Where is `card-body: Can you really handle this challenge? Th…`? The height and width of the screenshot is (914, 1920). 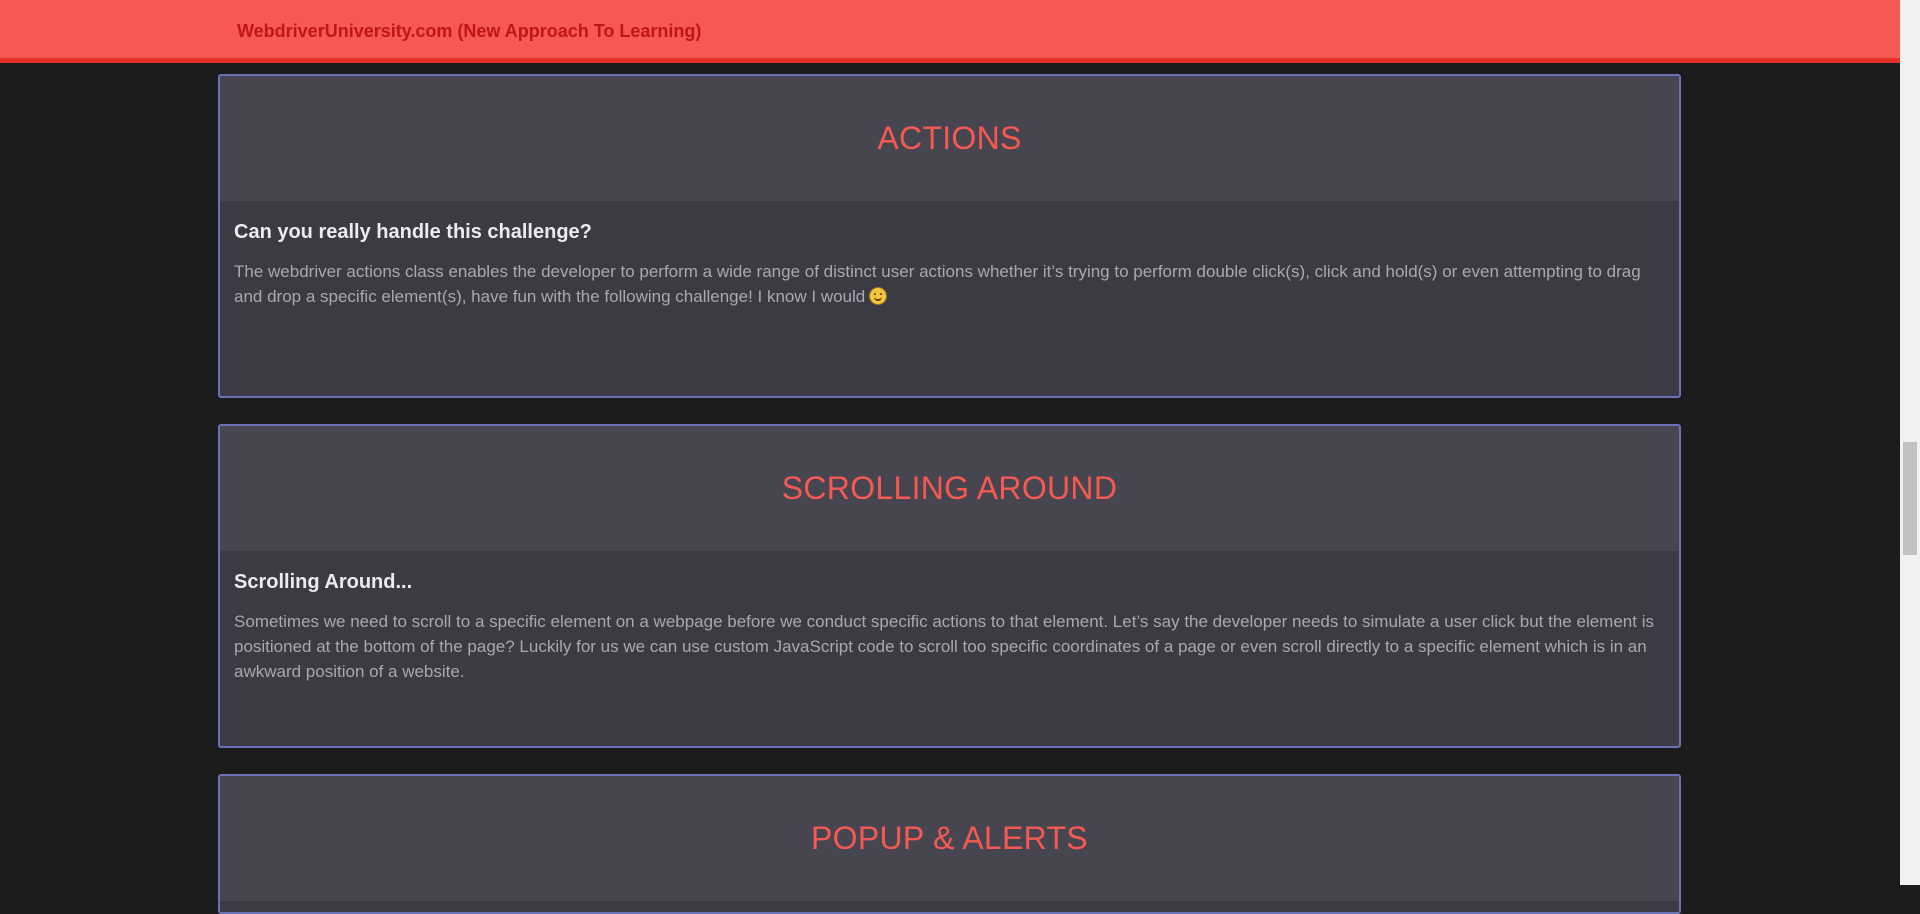 card-body: Can you really handle this challenge? Th… is located at coordinates (949, 255).